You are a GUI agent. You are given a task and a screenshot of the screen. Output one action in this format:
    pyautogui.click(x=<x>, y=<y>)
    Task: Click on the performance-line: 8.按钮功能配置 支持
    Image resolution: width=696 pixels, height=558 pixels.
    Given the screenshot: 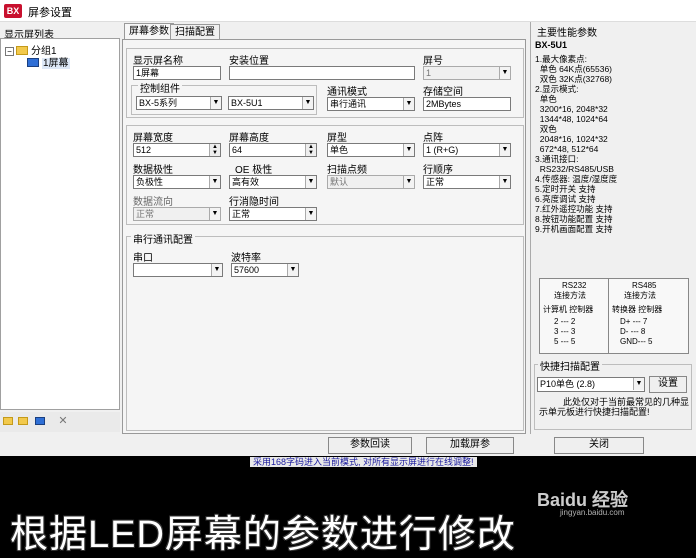 What is the action you would take?
    pyautogui.click(x=574, y=219)
    